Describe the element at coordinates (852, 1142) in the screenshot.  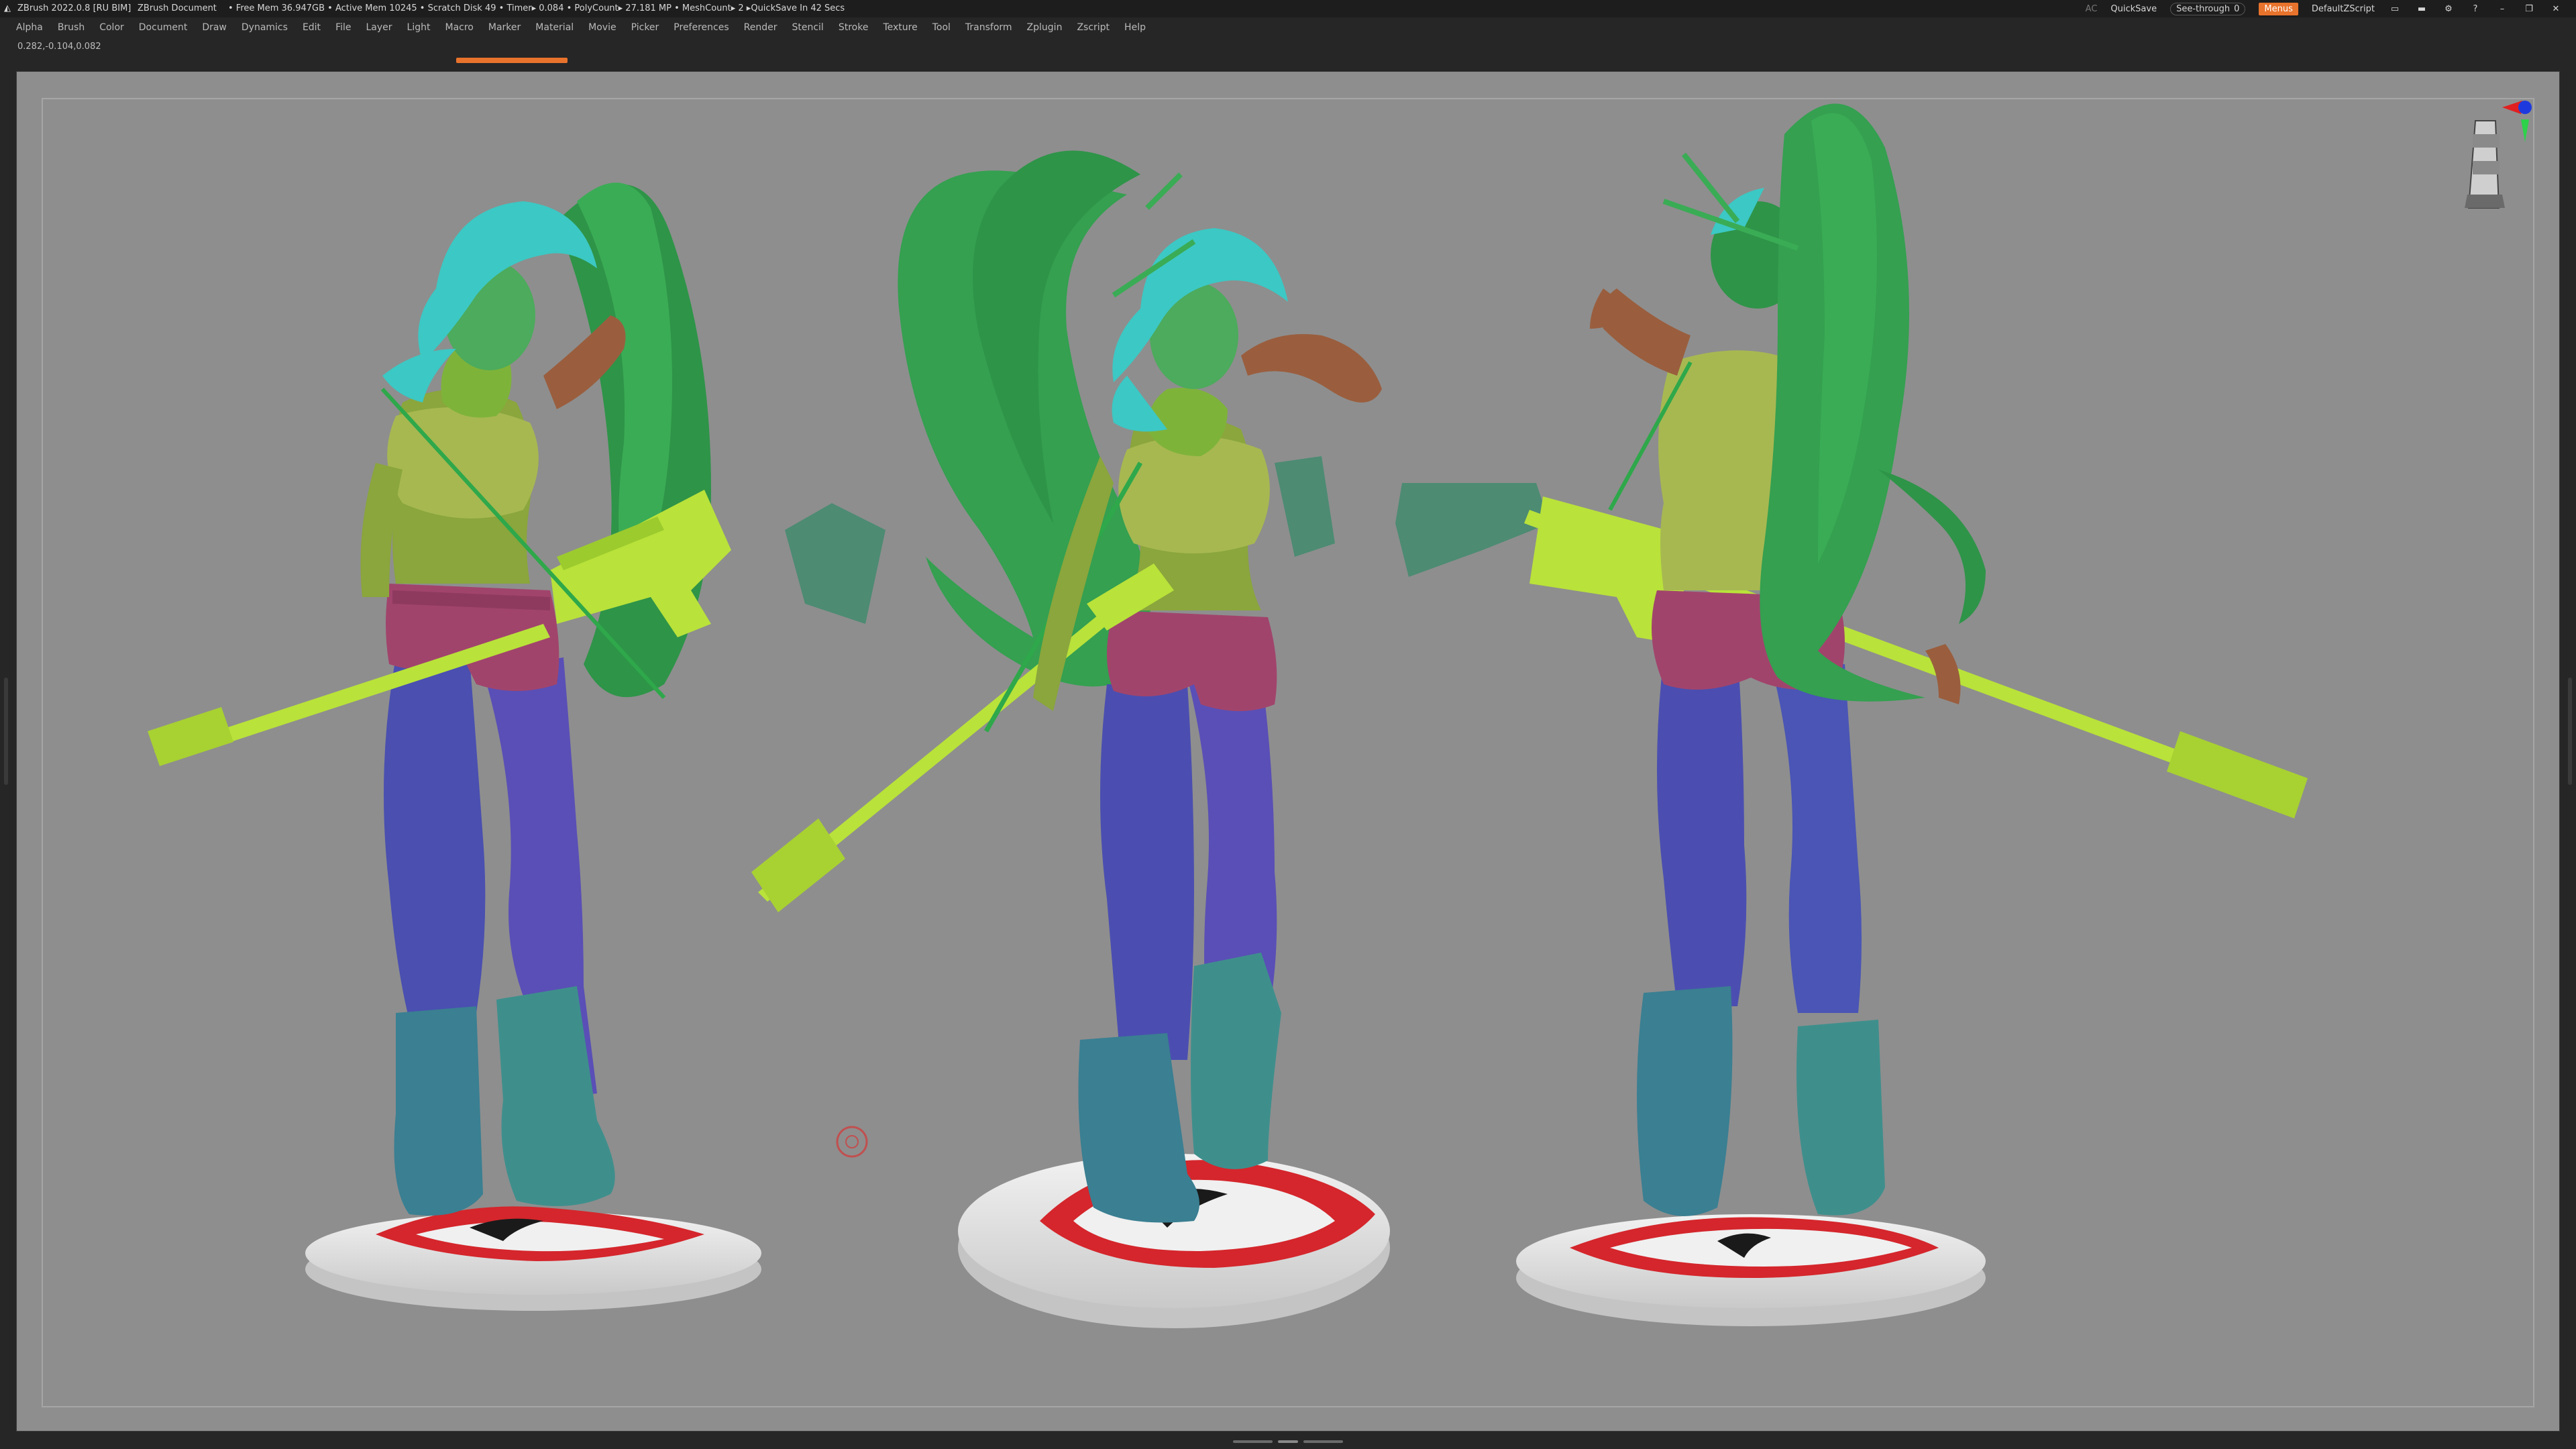
I see `brush-cursor-icon` at that location.